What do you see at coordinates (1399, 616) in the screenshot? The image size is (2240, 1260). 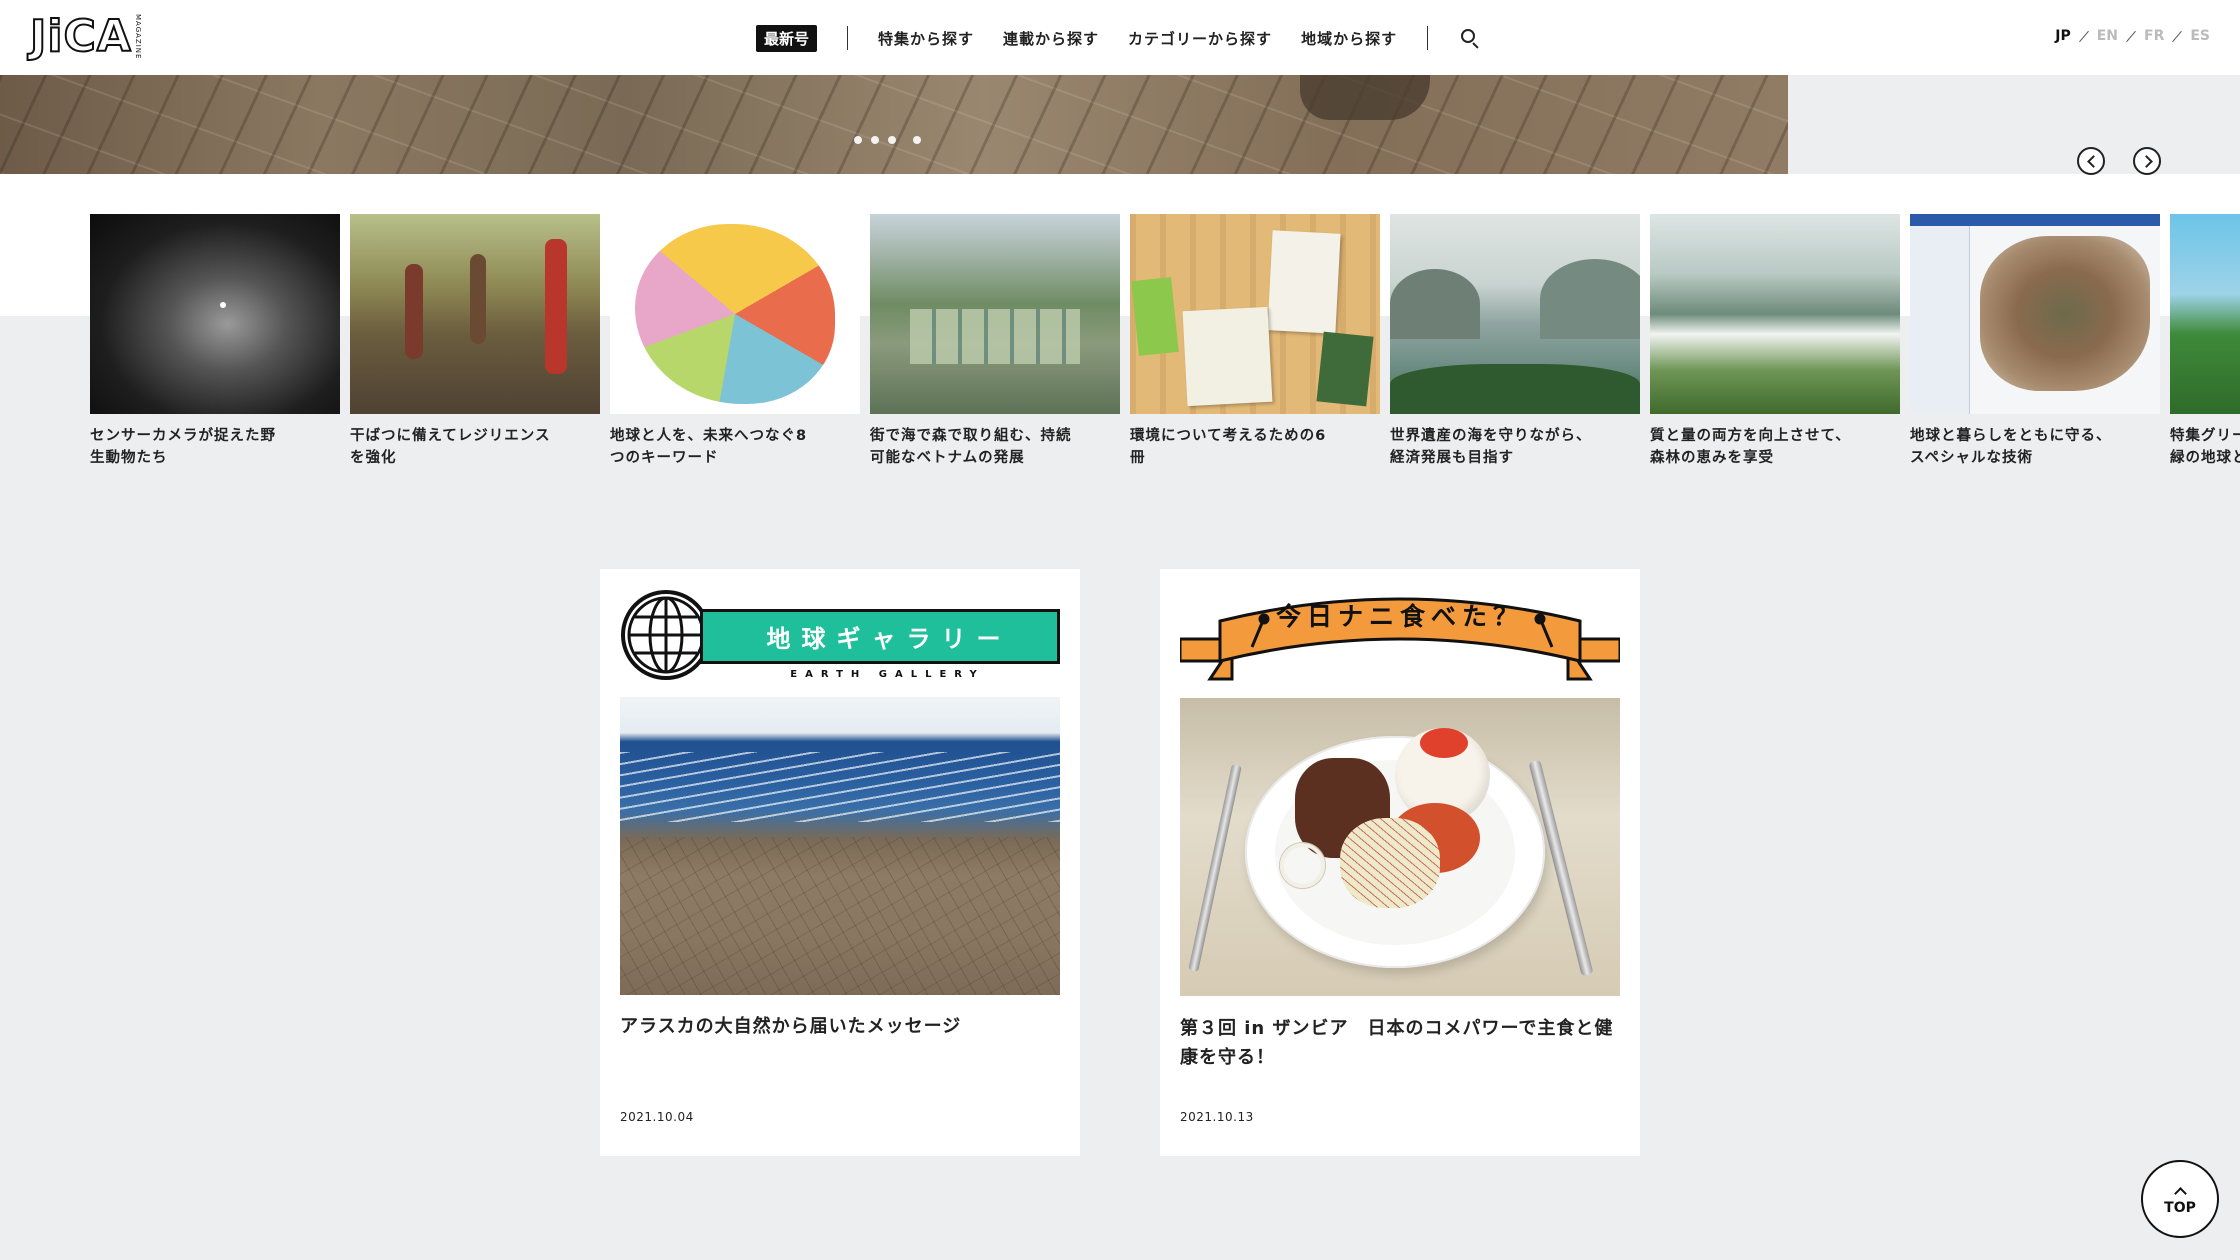 I see `series-title: 今日ナニ食べた？` at bounding box center [1399, 616].